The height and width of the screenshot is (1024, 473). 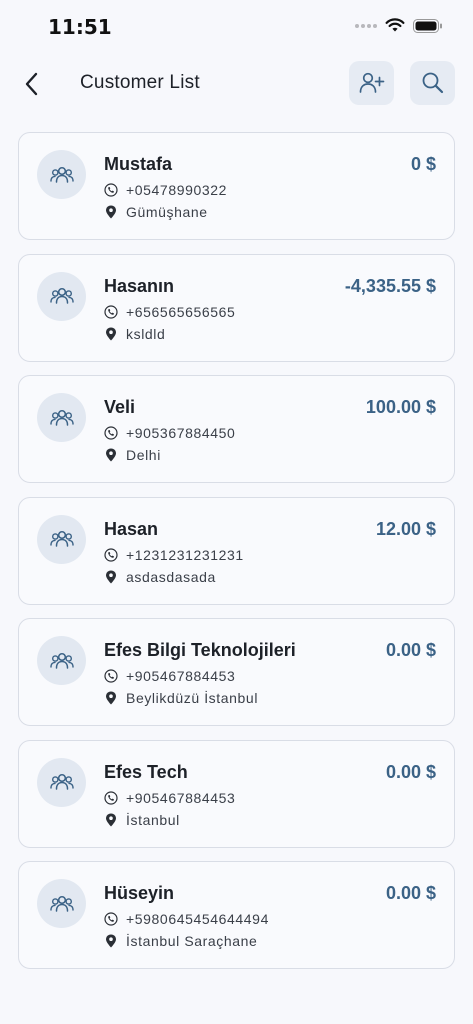 I want to click on customer-phone-row: +905367884450, so click(x=169, y=433).